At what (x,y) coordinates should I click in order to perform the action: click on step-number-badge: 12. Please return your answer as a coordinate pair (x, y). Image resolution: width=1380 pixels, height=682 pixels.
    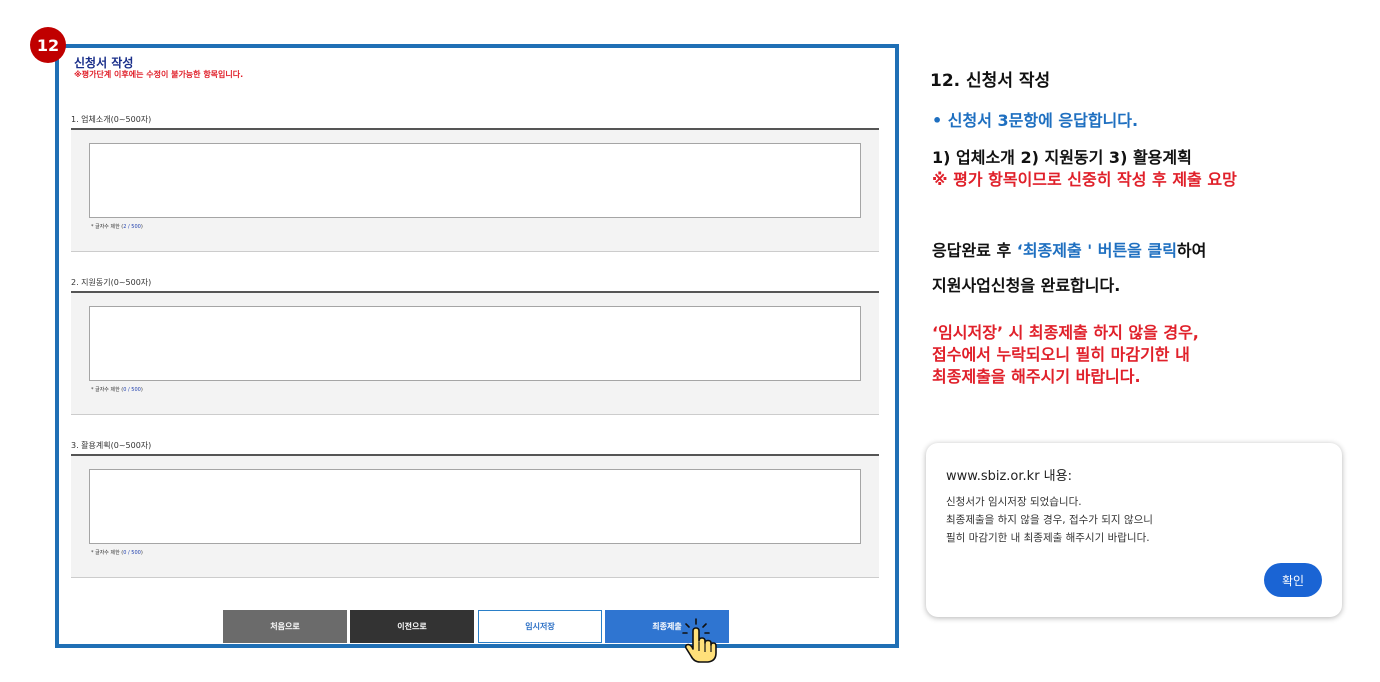
    Looking at the image, I should click on (48, 45).